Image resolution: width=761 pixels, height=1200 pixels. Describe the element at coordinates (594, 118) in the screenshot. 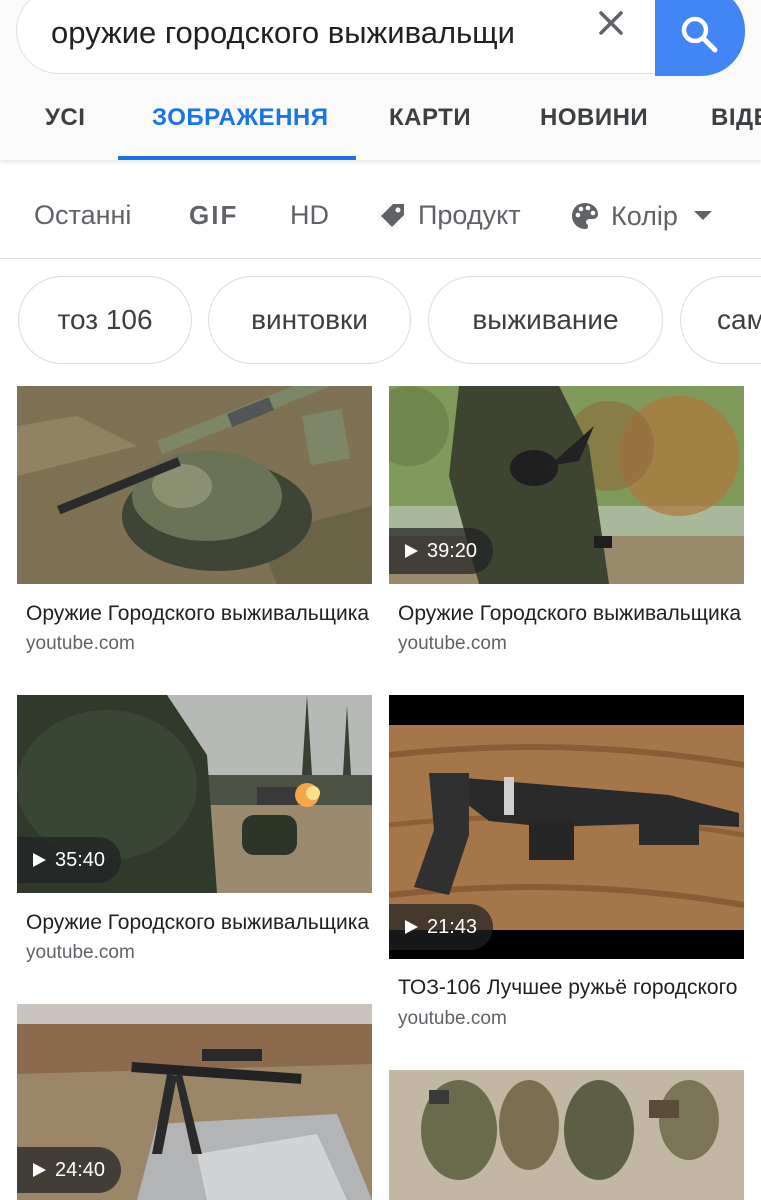

I see `tab-news: НОВИНИ` at that location.